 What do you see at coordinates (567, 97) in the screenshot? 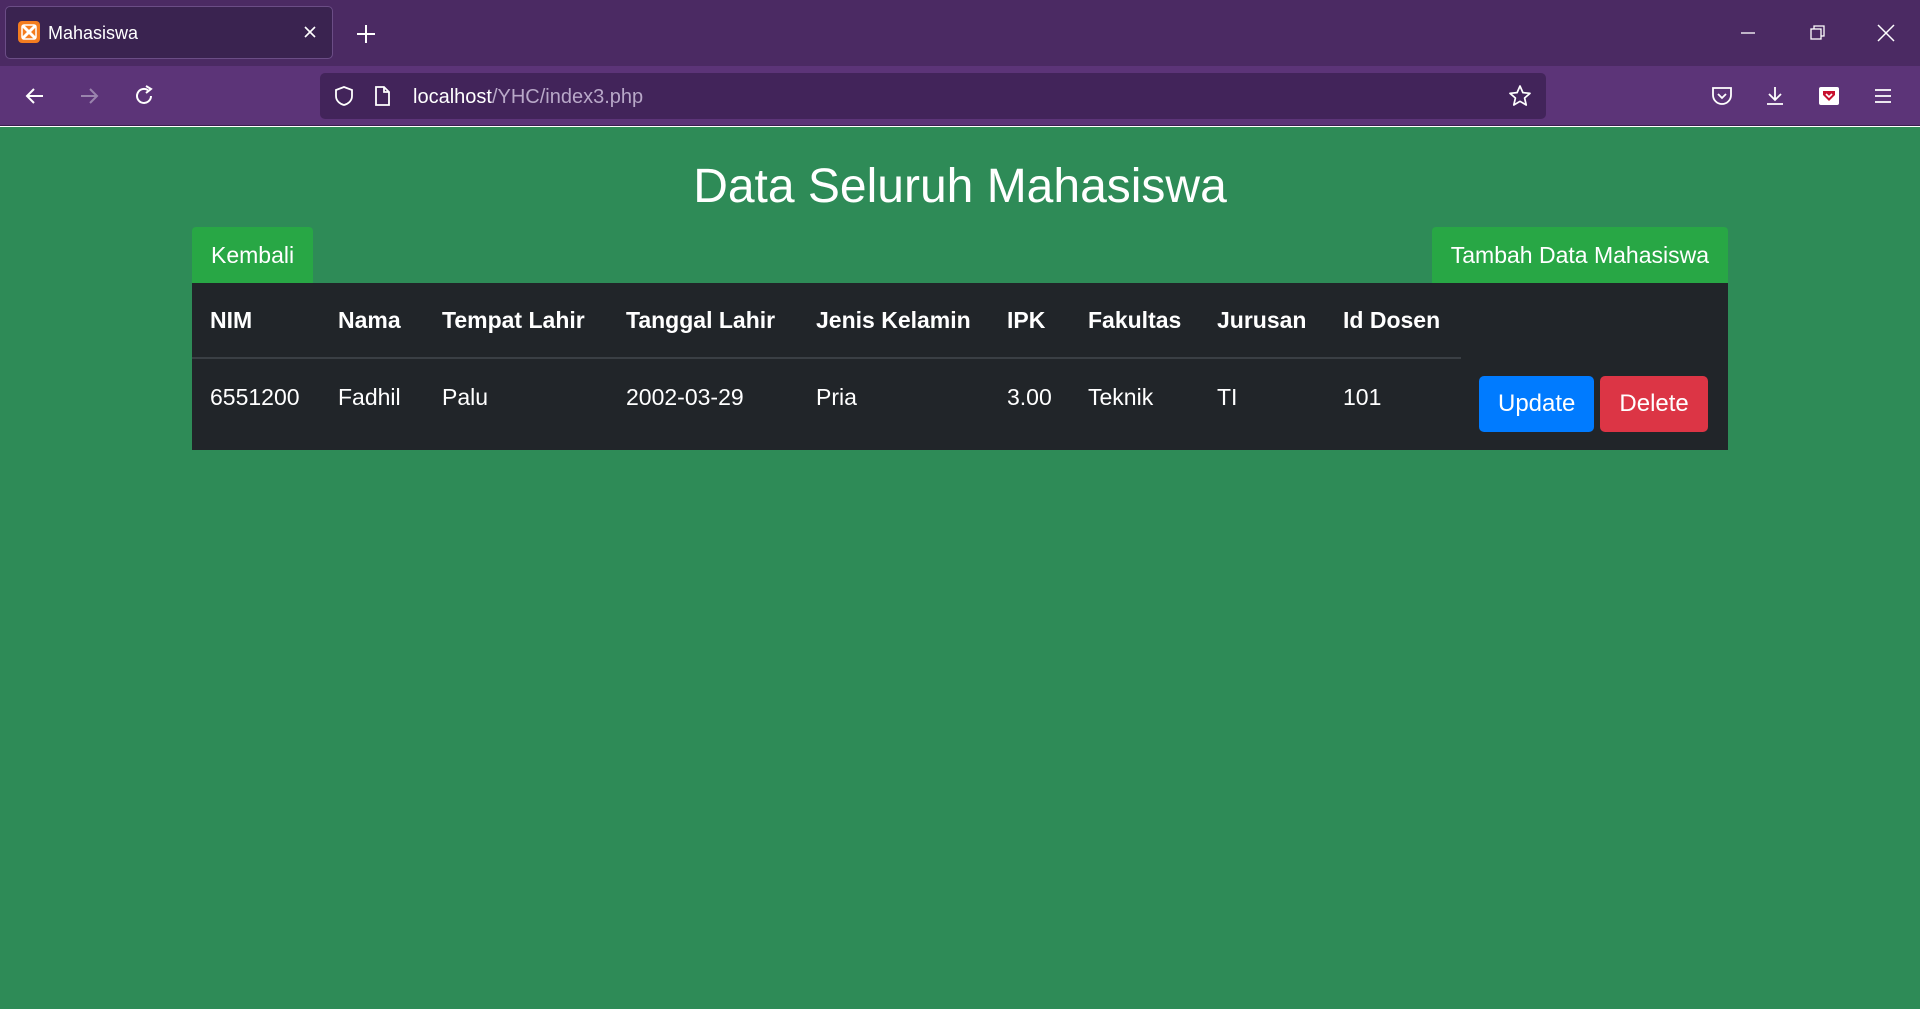
I see `url-path: /YHC/index3.php` at bounding box center [567, 97].